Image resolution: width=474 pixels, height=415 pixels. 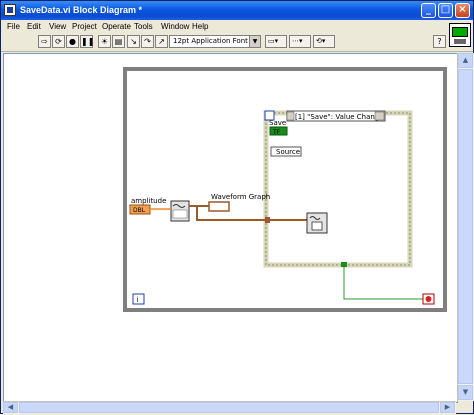 What do you see at coordinates (219, 206) in the screenshot?
I see `waveform-graph-terminal` at bounding box center [219, 206].